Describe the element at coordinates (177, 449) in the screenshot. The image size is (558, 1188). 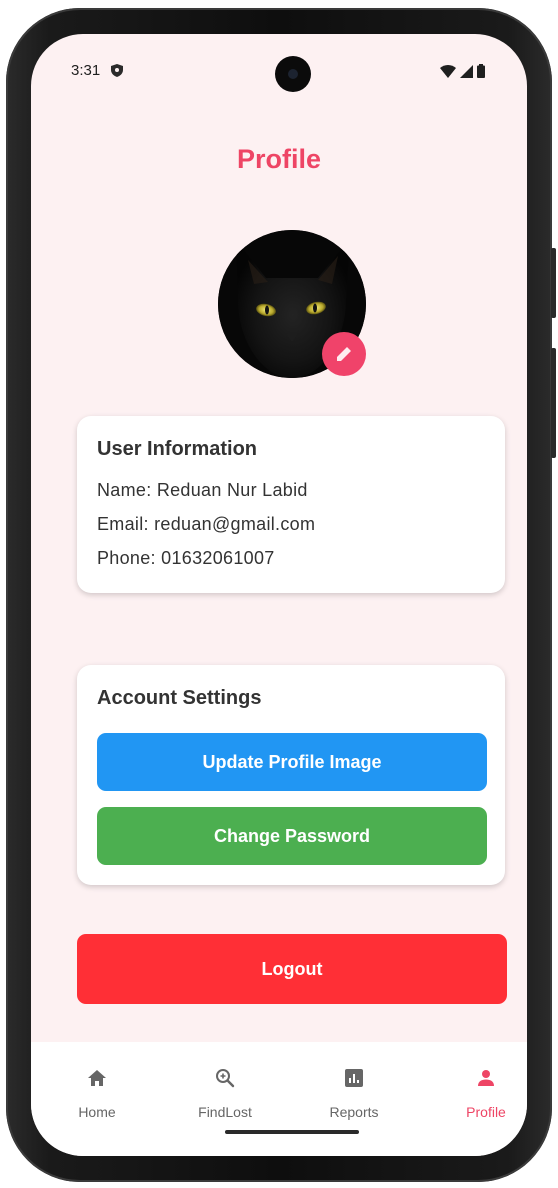
I see `user-information-title: User Information` at that location.